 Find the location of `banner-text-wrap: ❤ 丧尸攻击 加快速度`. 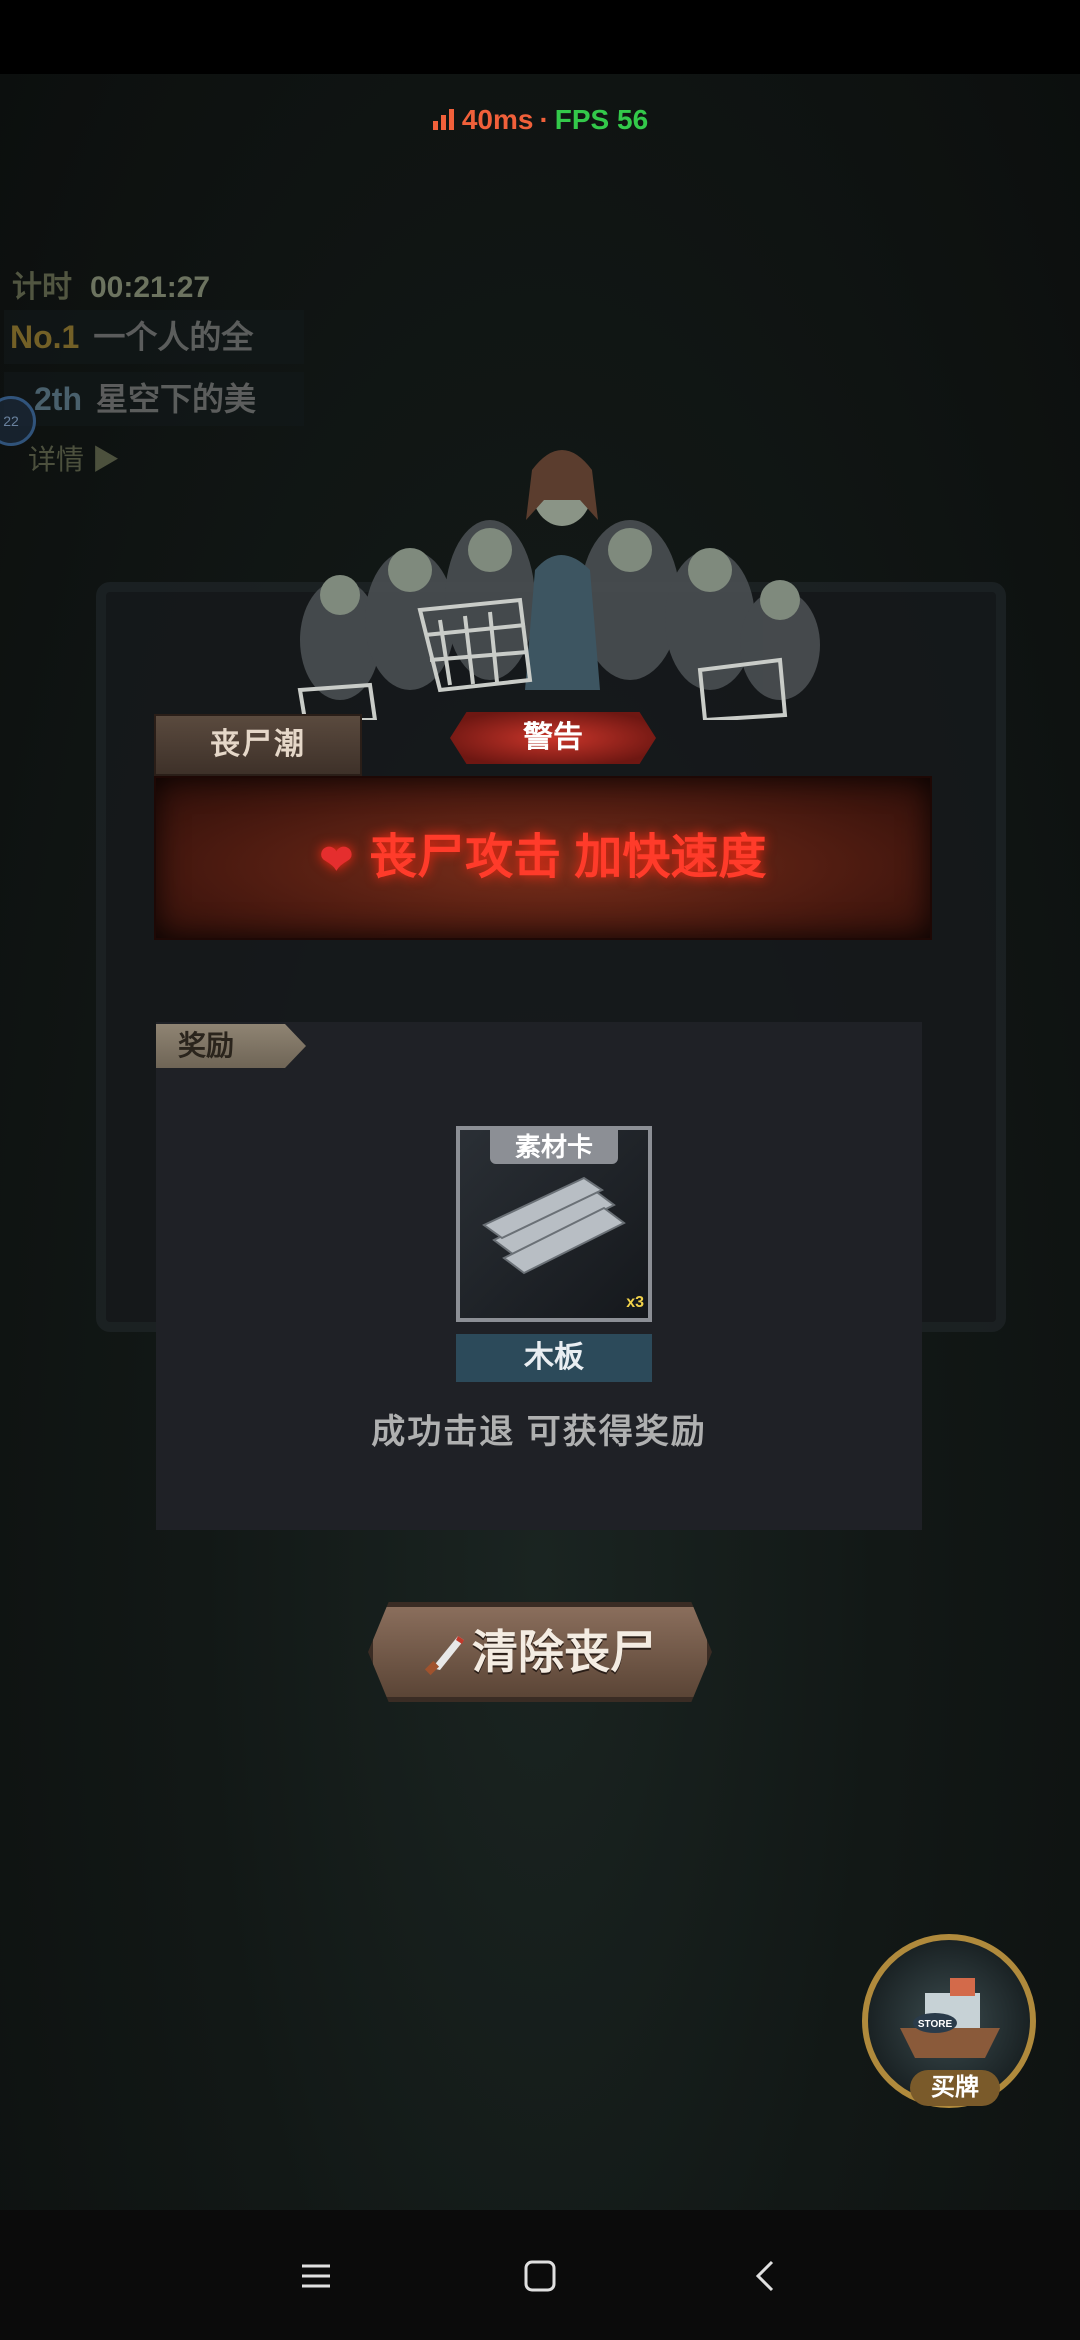

banner-text-wrap: ❤ 丧尸攻击 加快速度 is located at coordinates (543, 858).